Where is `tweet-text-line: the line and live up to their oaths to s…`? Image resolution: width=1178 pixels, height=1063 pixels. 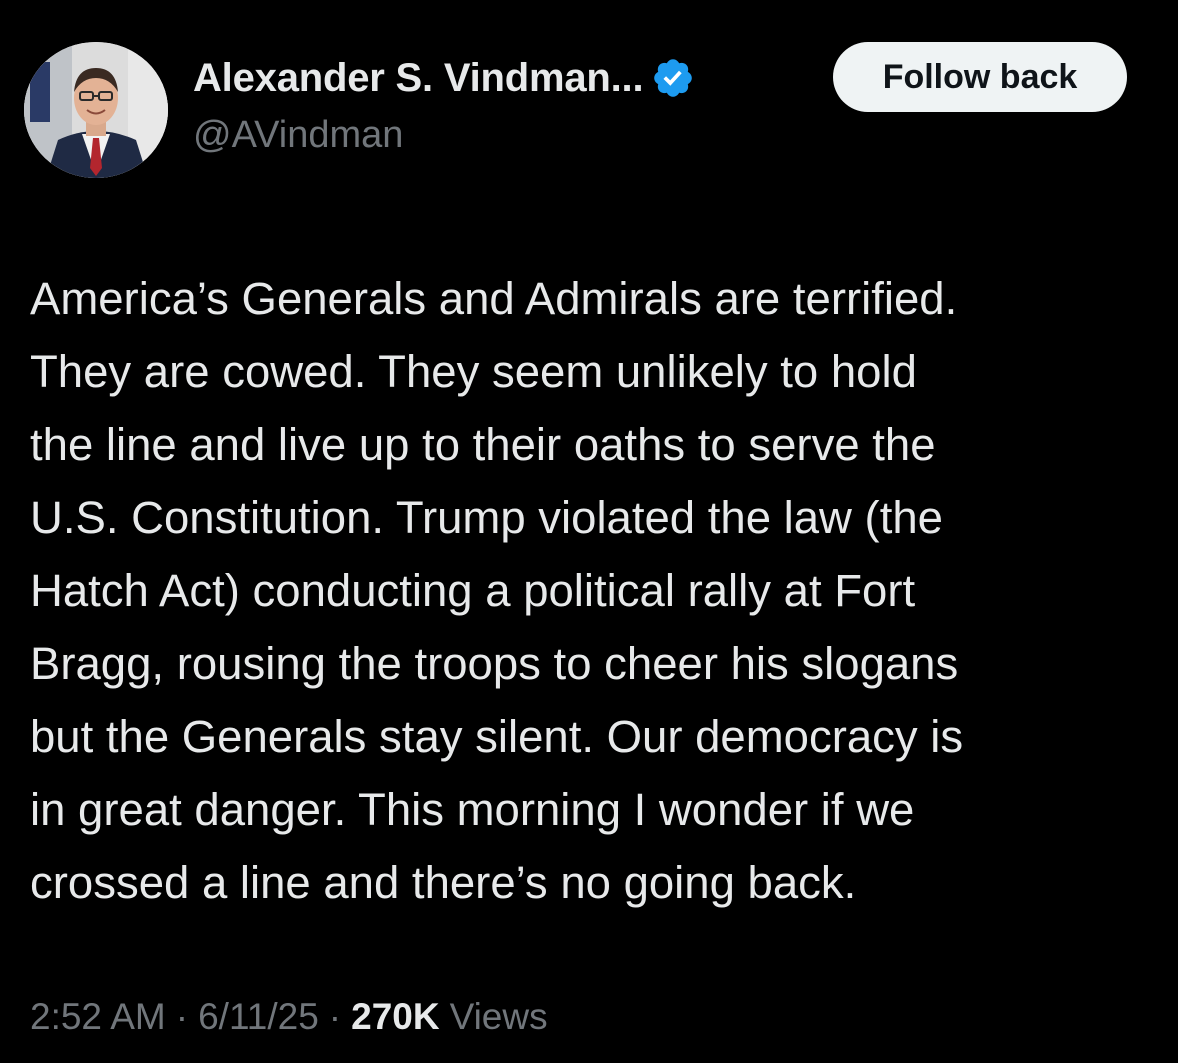 tweet-text-line: the line and live up to their oaths to s… is located at coordinates (483, 444).